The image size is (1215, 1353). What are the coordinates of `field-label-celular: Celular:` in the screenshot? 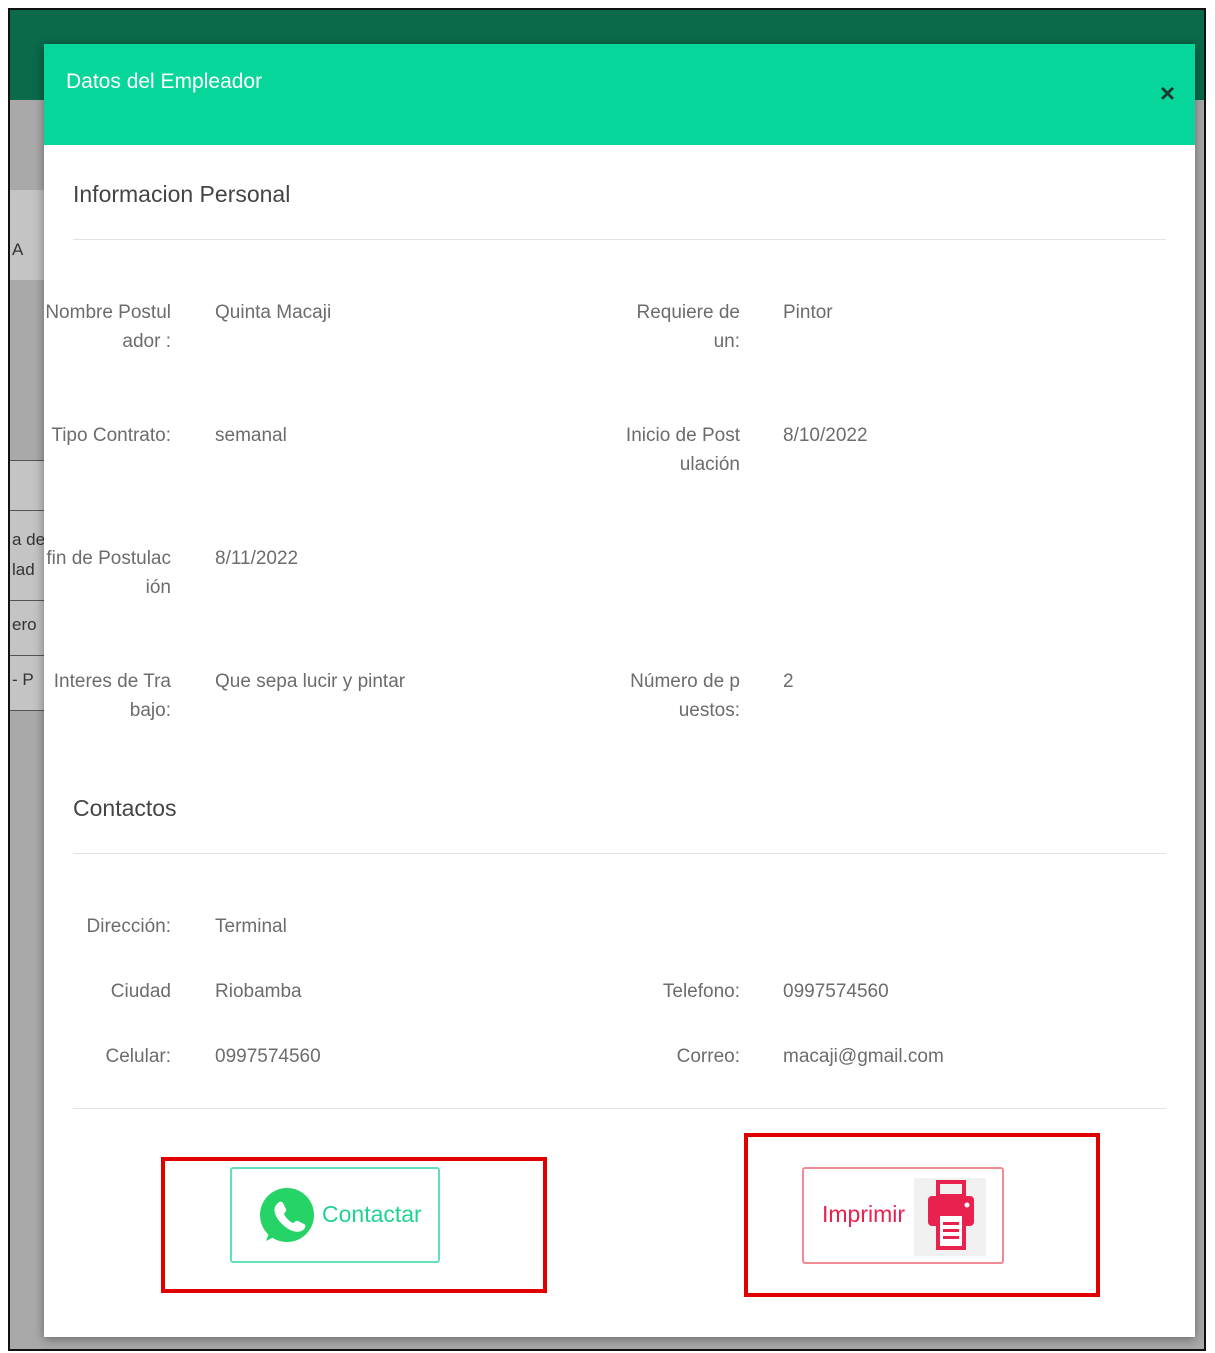 It's located at (138, 1056).